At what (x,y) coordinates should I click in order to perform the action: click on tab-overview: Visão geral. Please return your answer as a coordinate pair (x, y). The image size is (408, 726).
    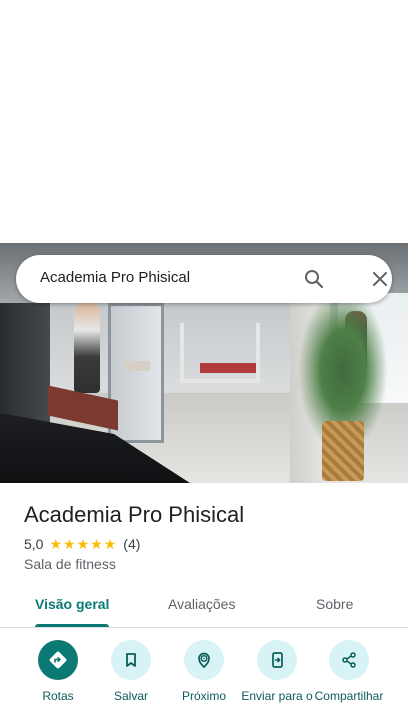
    Looking at the image, I should click on (72, 604).